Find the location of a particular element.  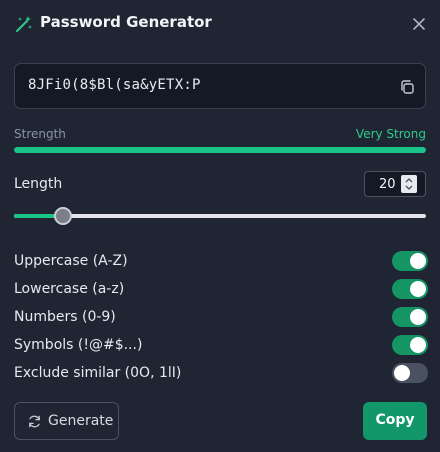

toggle-symbols is located at coordinates (410, 345).